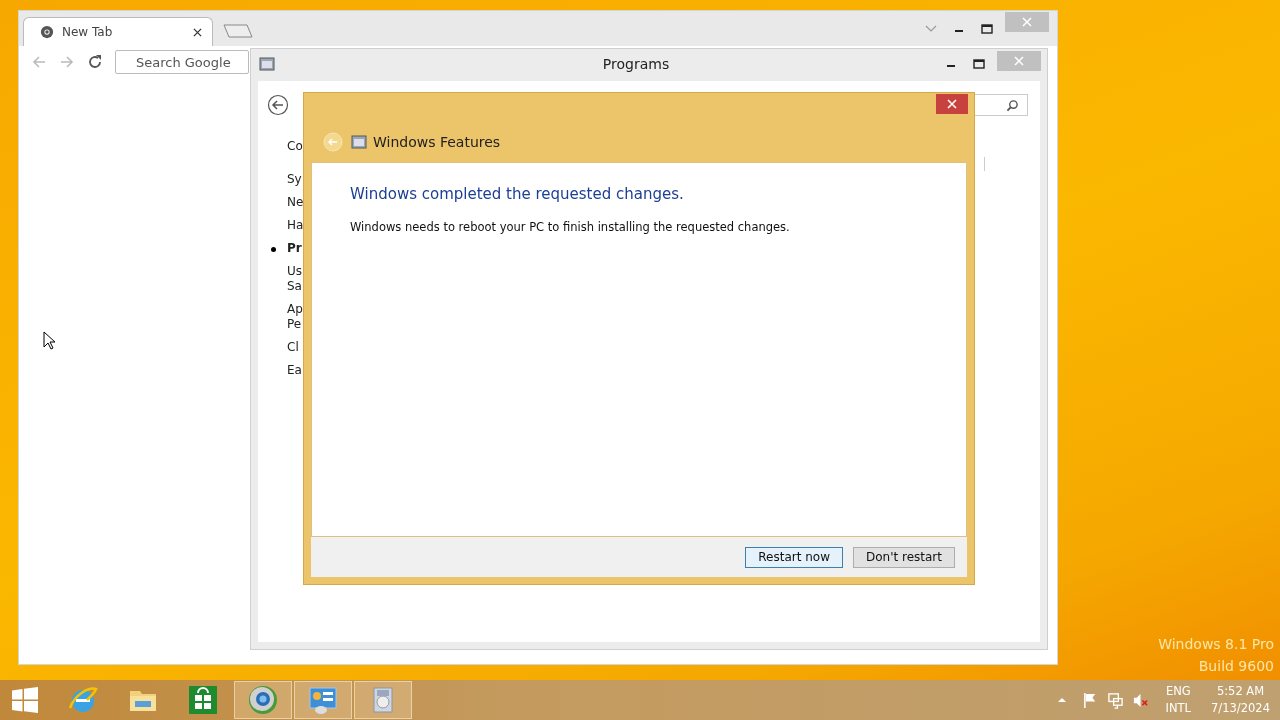 The image size is (1280, 720). I want to click on dialog-title: Windows Features, so click(437, 142).